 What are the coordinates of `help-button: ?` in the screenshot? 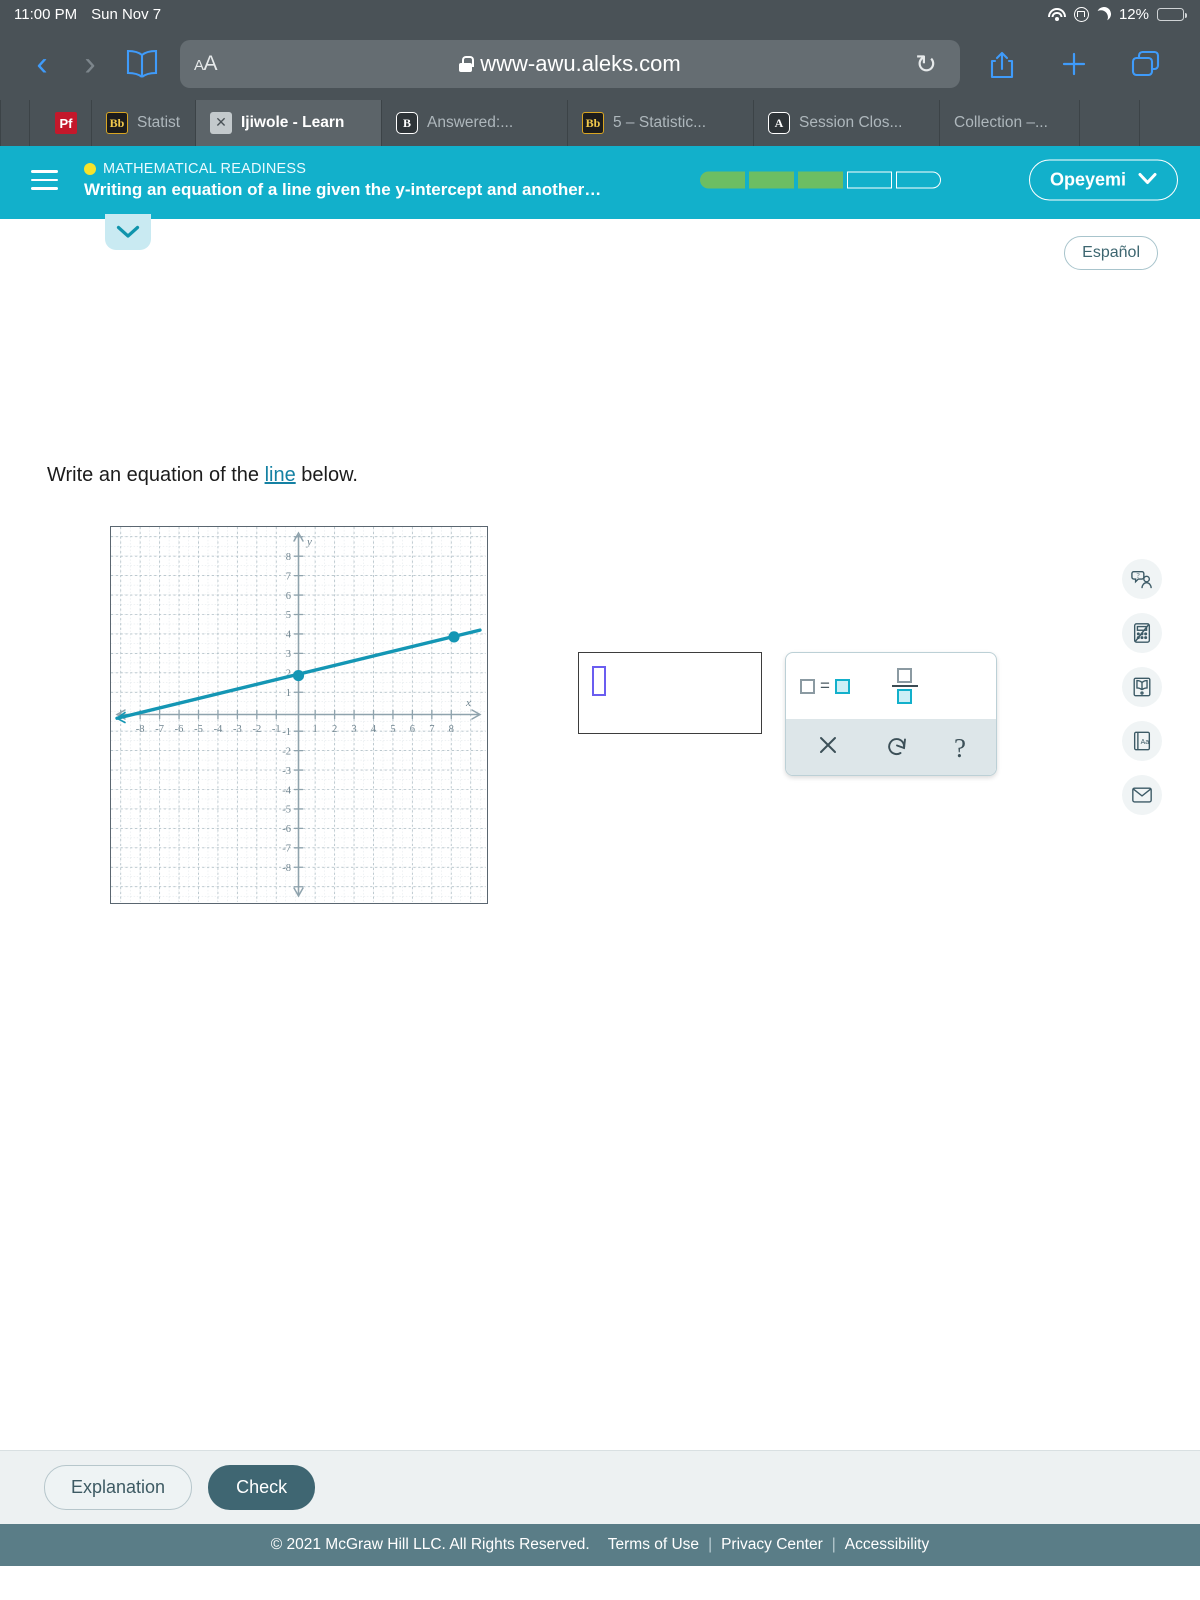 It's located at (960, 748).